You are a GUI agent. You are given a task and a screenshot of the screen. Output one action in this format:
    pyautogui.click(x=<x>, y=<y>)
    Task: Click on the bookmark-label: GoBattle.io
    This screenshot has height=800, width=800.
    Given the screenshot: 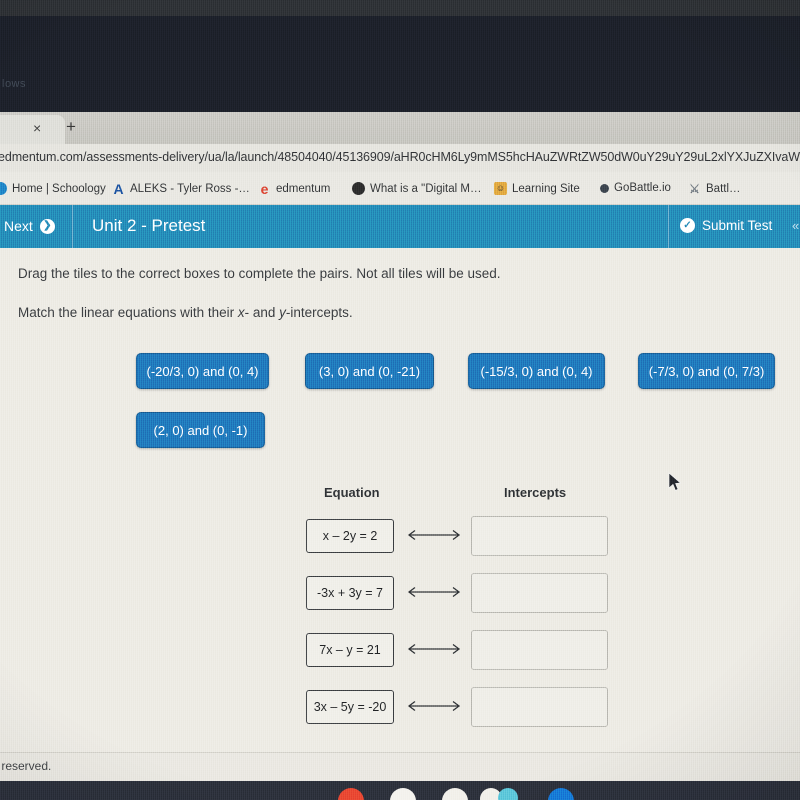 What is the action you would take?
    pyautogui.click(x=642, y=188)
    